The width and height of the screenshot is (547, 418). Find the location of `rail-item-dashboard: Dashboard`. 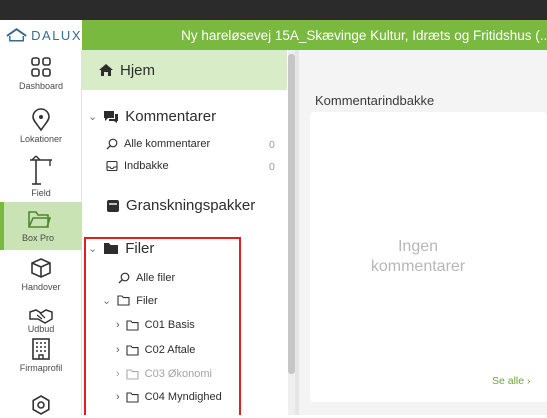

rail-item-dashboard: Dashboard is located at coordinates (41, 72).